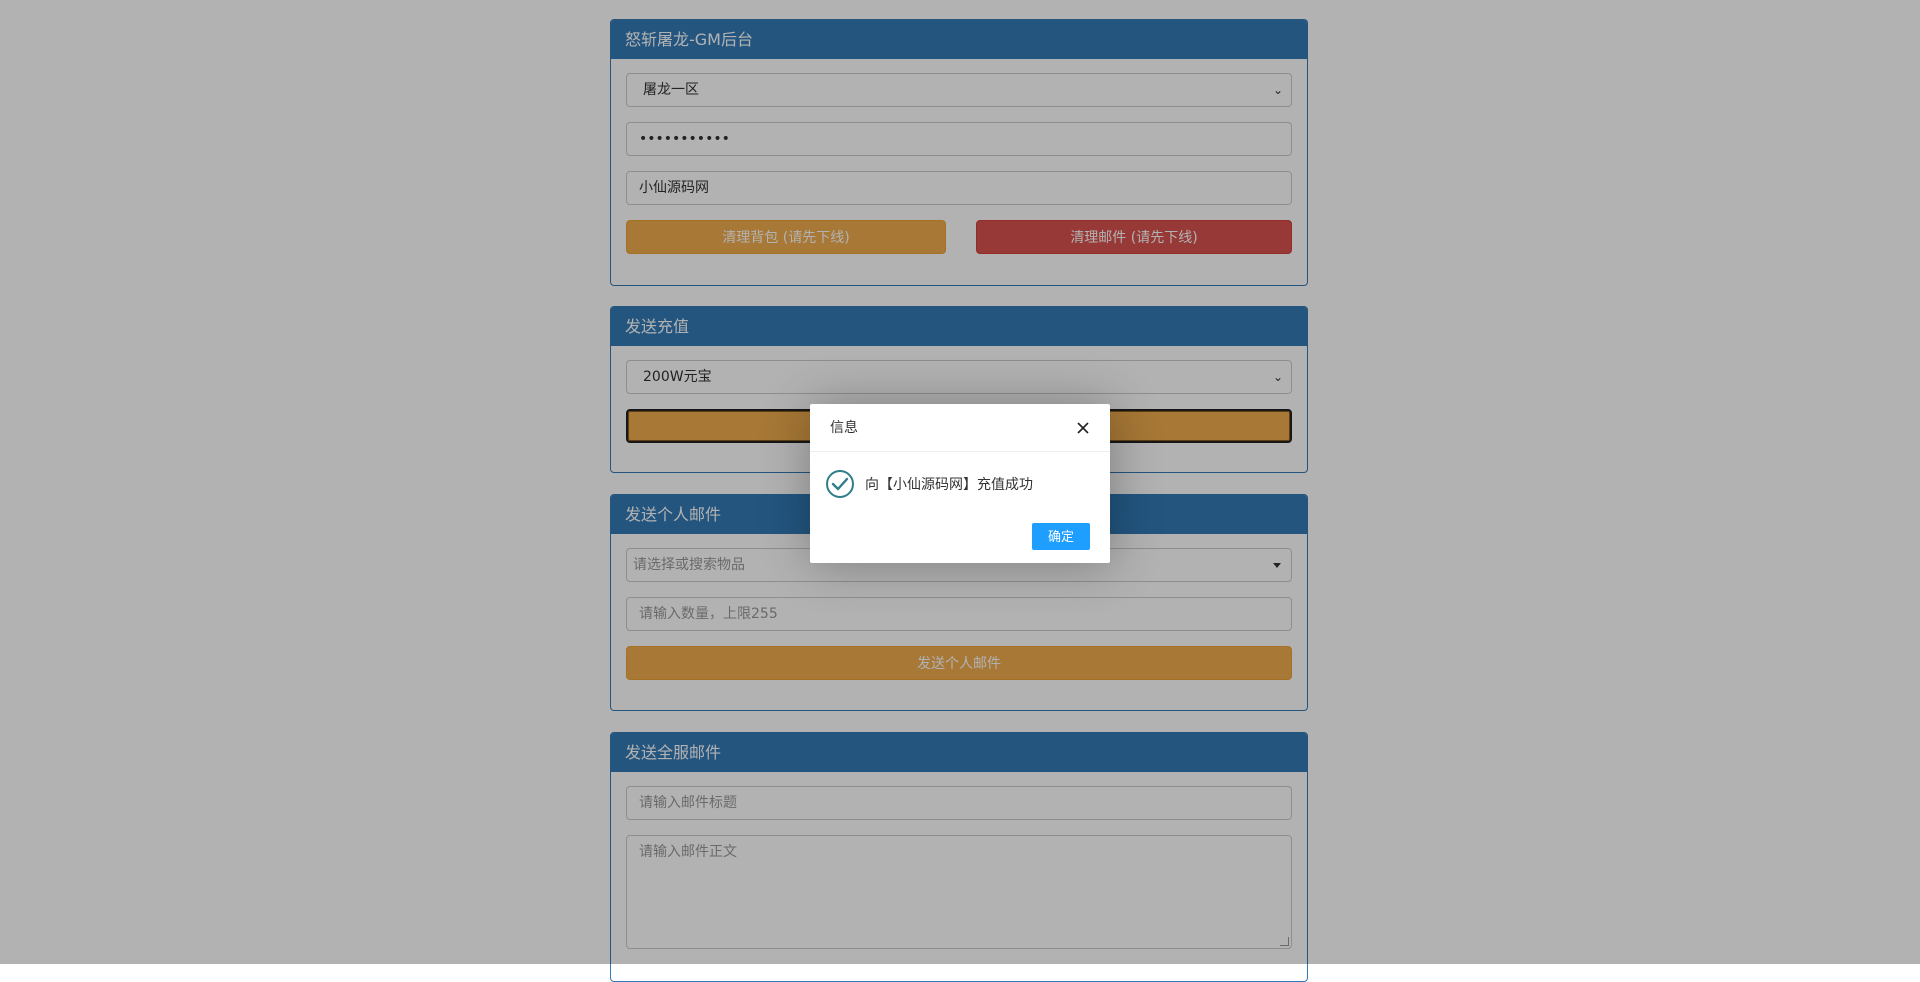 This screenshot has width=1920, height=982. Describe the element at coordinates (960, 428) in the screenshot. I see `dialog-title: 信息` at that location.